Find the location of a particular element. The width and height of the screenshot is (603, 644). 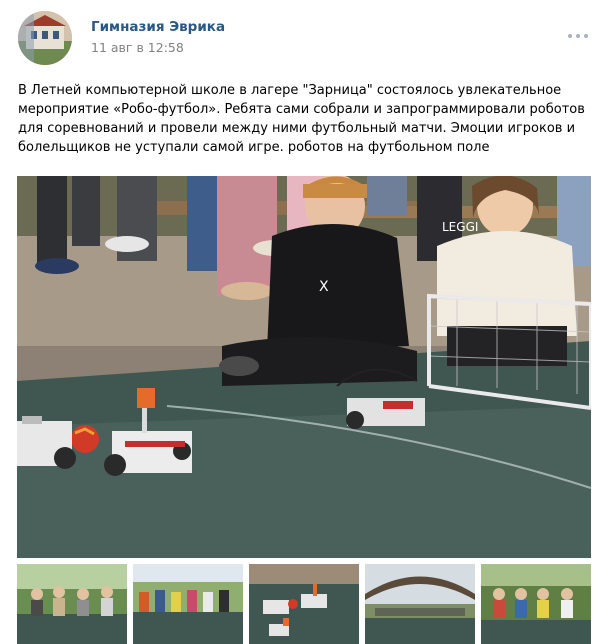

post-header: Гимназия Эврика 11 авг в 12:58 is located at coordinates (301, 35).